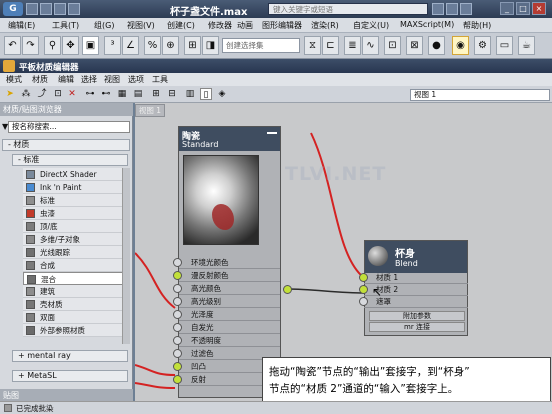 The width and height of the screenshot is (552, 414). Describe the element at coordinates (73, 239) in the screenshot. I see `browser-item: 多维/子对象` at that location.